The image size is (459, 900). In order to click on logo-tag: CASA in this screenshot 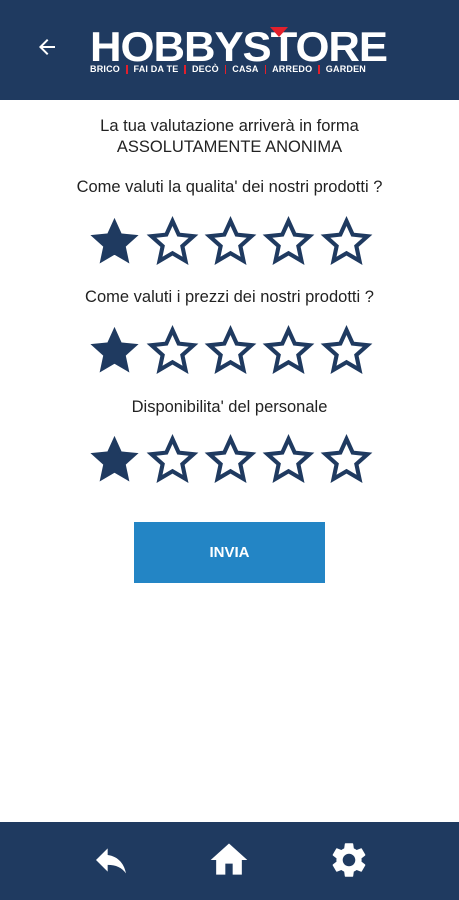, I will do `click(245, 69)`.